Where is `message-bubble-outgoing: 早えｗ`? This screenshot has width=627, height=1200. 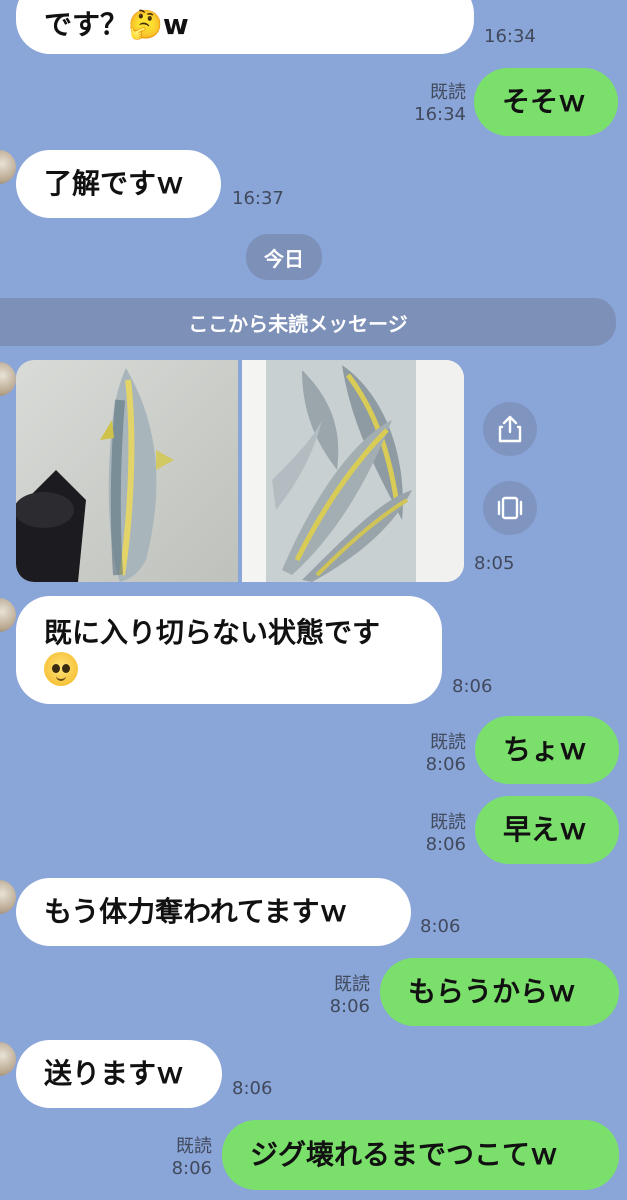 message-bubble-outgoing: 早えｗ is located at coordinates (547, 830).